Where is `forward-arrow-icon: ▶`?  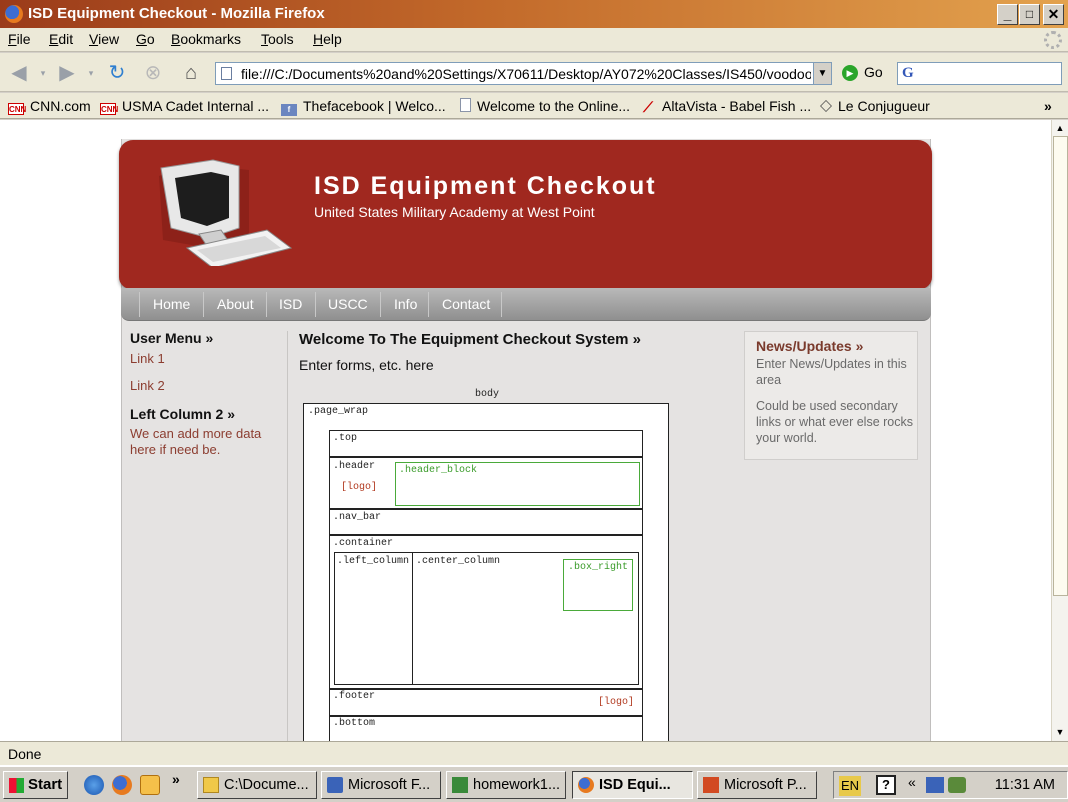 forward-arrow-icon: ▶ is located at coordinates (67, 73).